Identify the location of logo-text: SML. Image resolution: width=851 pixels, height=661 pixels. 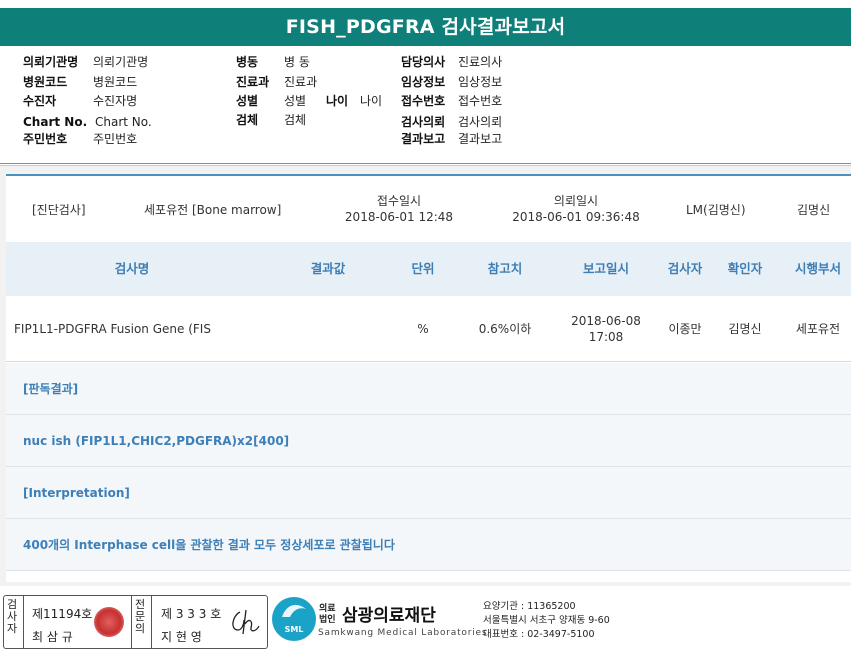
(294, 629).